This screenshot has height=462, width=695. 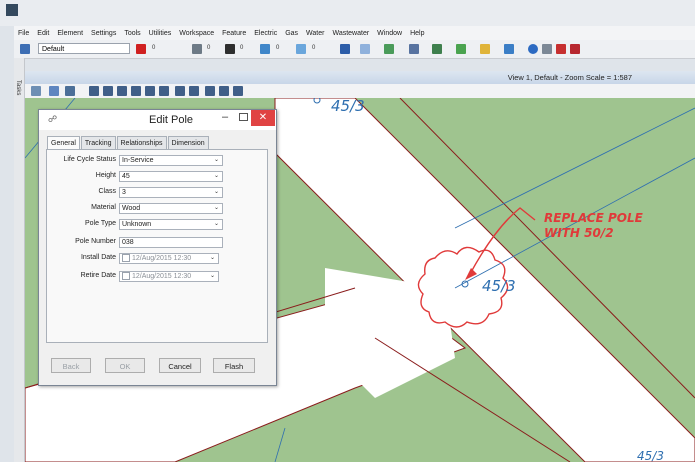 I want to click on tool-e-icon, so click(x=509, y=49).